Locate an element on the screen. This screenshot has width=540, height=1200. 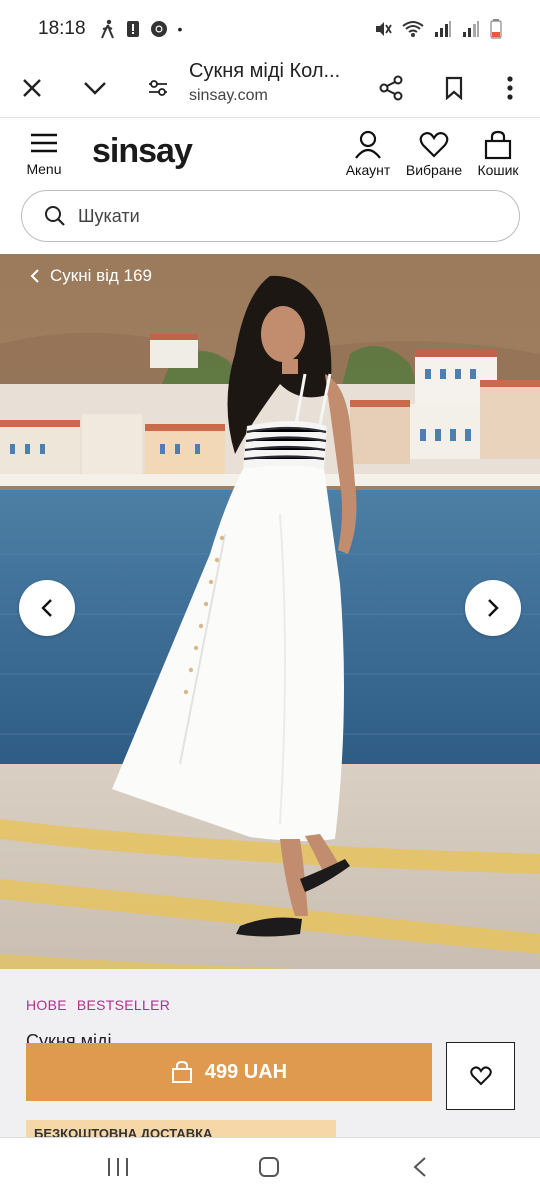
sinsay-logo: sinsay is located at coordinates (142, 151).